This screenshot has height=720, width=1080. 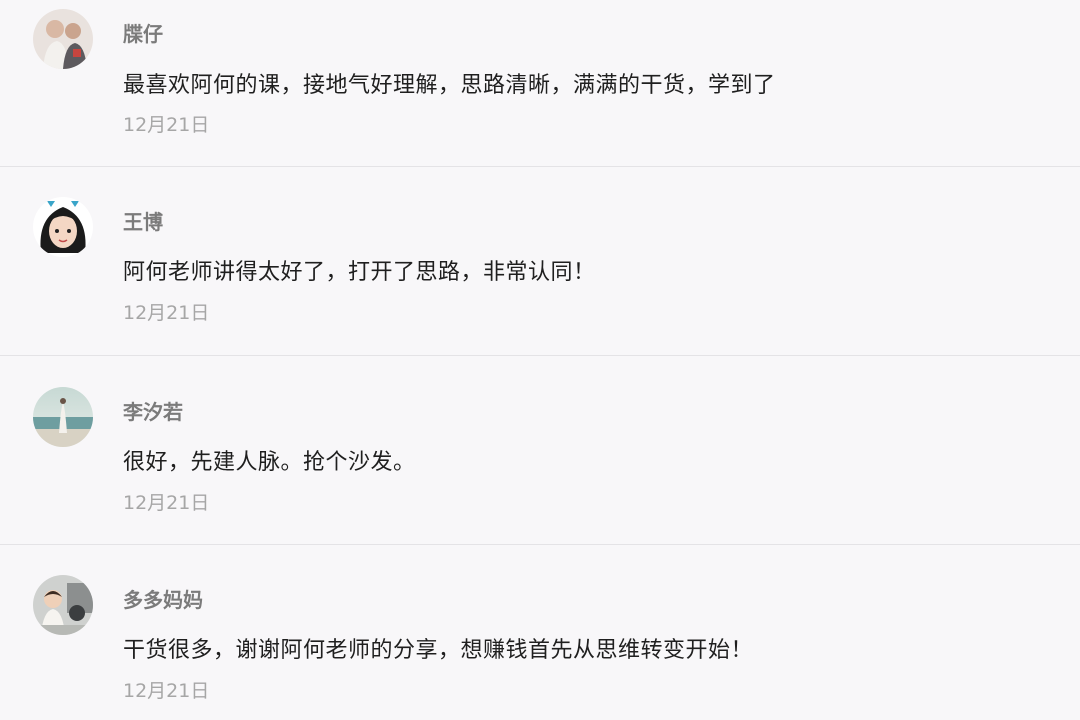 What do you see at coordinates (63, 227) in the screenshot?
I see `cartoon-girl-avatar-icon` at bounding box center [63, 227].